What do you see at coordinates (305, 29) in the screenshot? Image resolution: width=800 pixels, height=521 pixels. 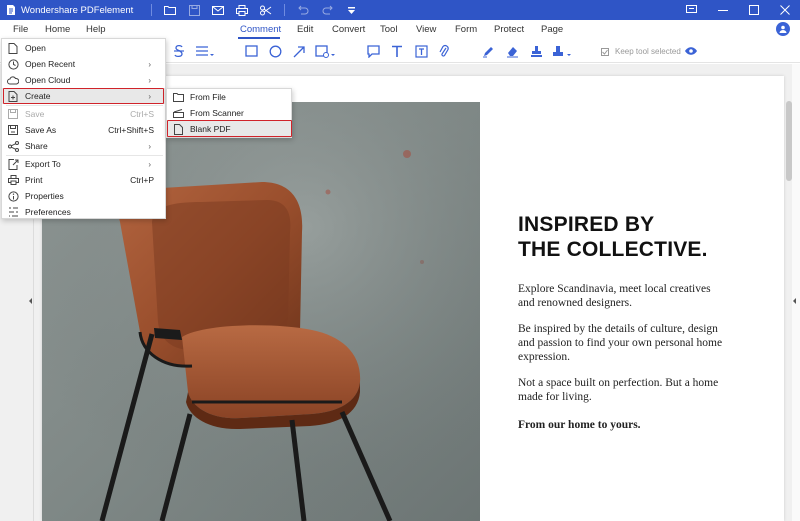 I see `tab-edit: Edit` at bounding box center [305, 29].